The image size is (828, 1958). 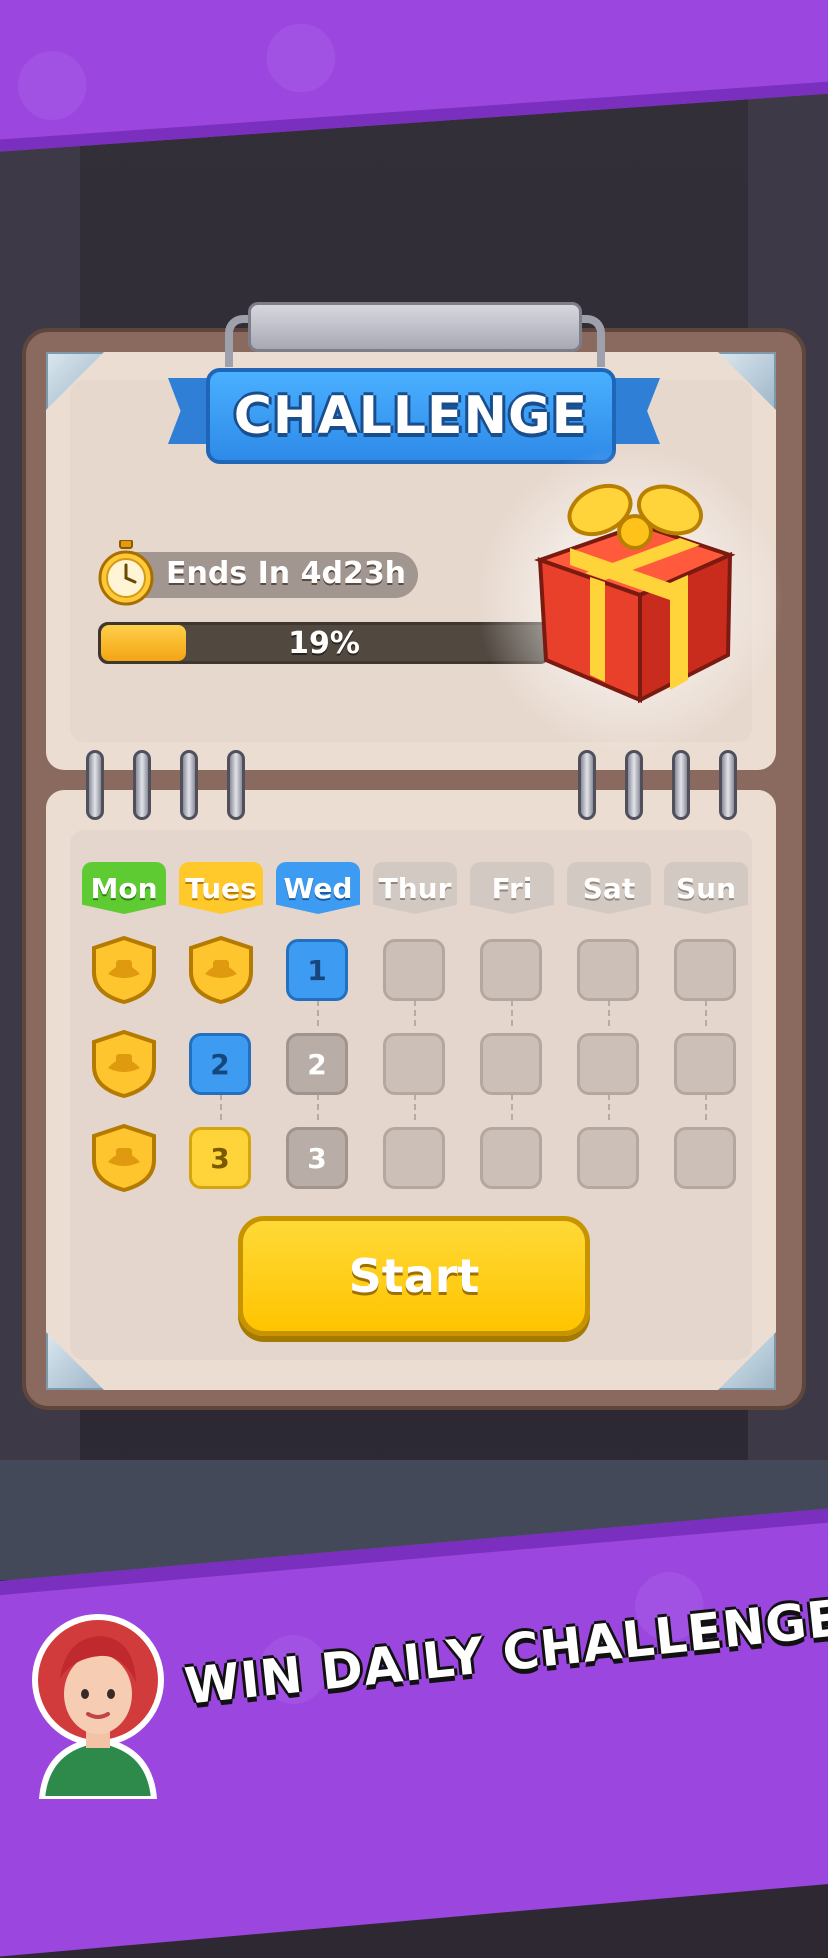 What do you see at coordinates (126, 572) in the screenshot?
I see `stopwatch-icon` at bounding box center [126, 572].